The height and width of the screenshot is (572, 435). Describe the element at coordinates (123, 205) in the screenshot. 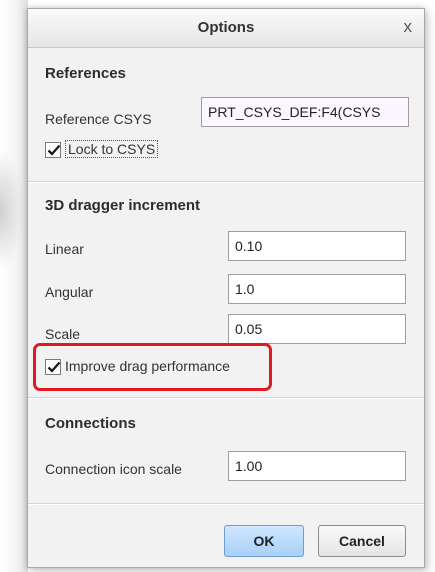

I see `dragger-section-title: 3D dragger increment` at that location.